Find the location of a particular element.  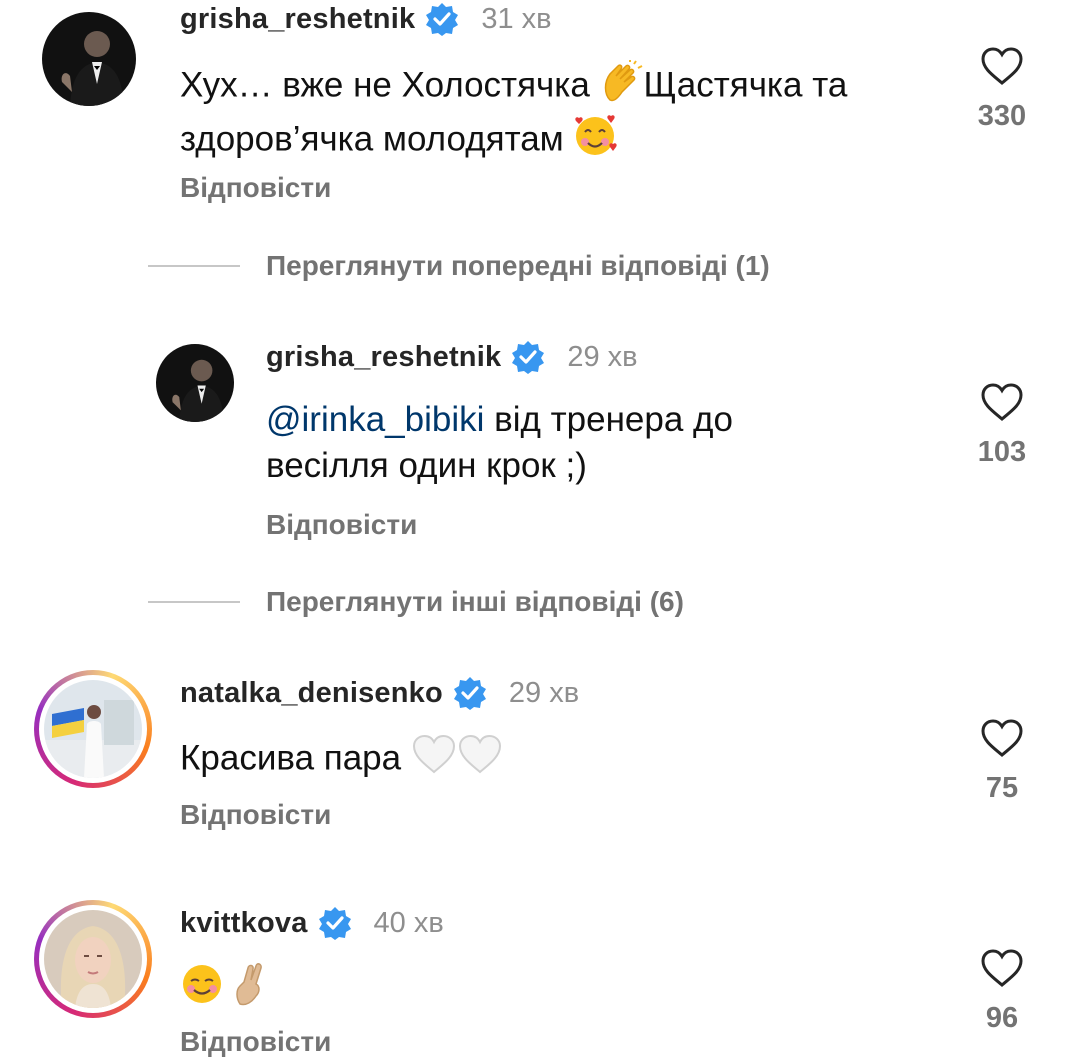

comment-time: 40 хв is located at coordinates (408, 922).